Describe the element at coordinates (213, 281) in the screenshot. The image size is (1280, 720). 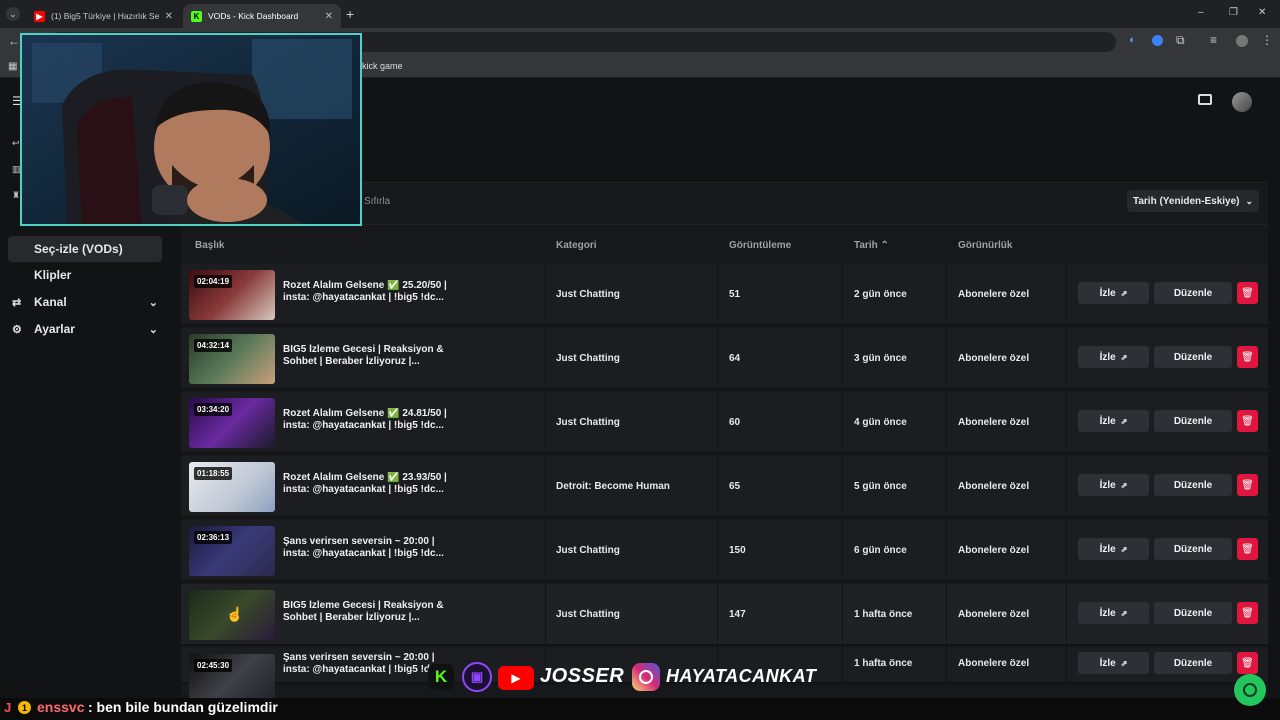
I see `vod-duration: 02:04:19` at that location.